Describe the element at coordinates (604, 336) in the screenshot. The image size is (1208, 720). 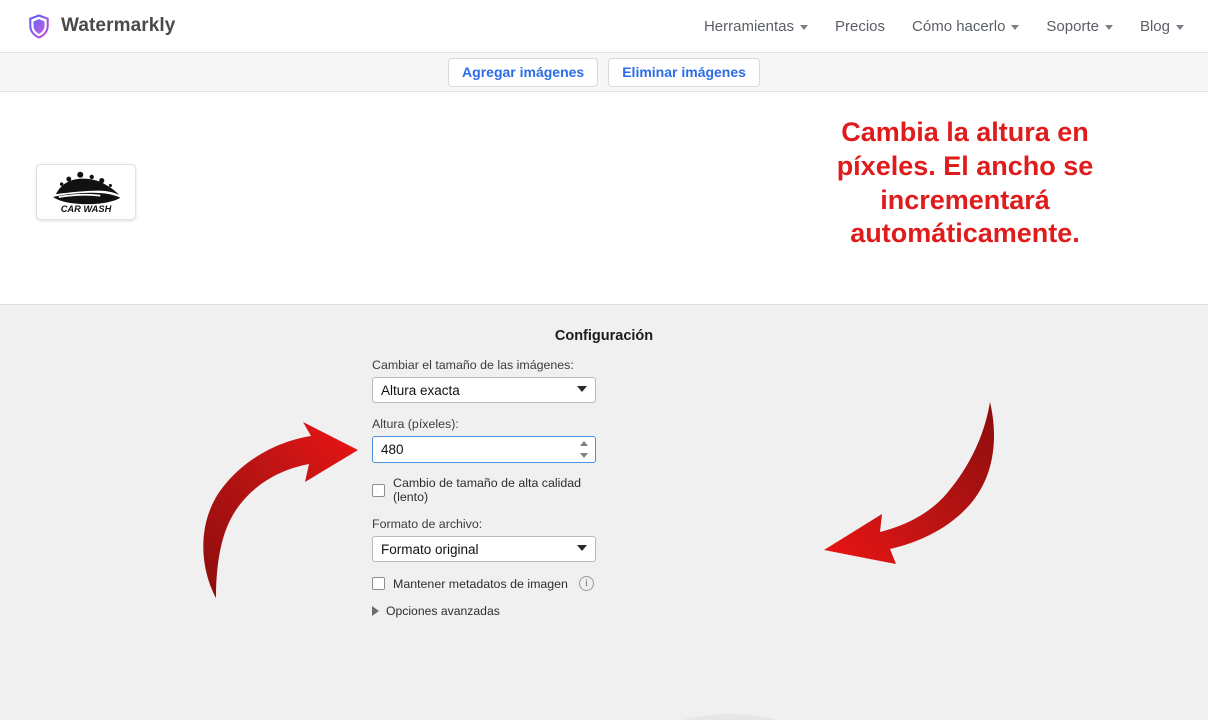
I see `settings-title: Configuración` at that location.